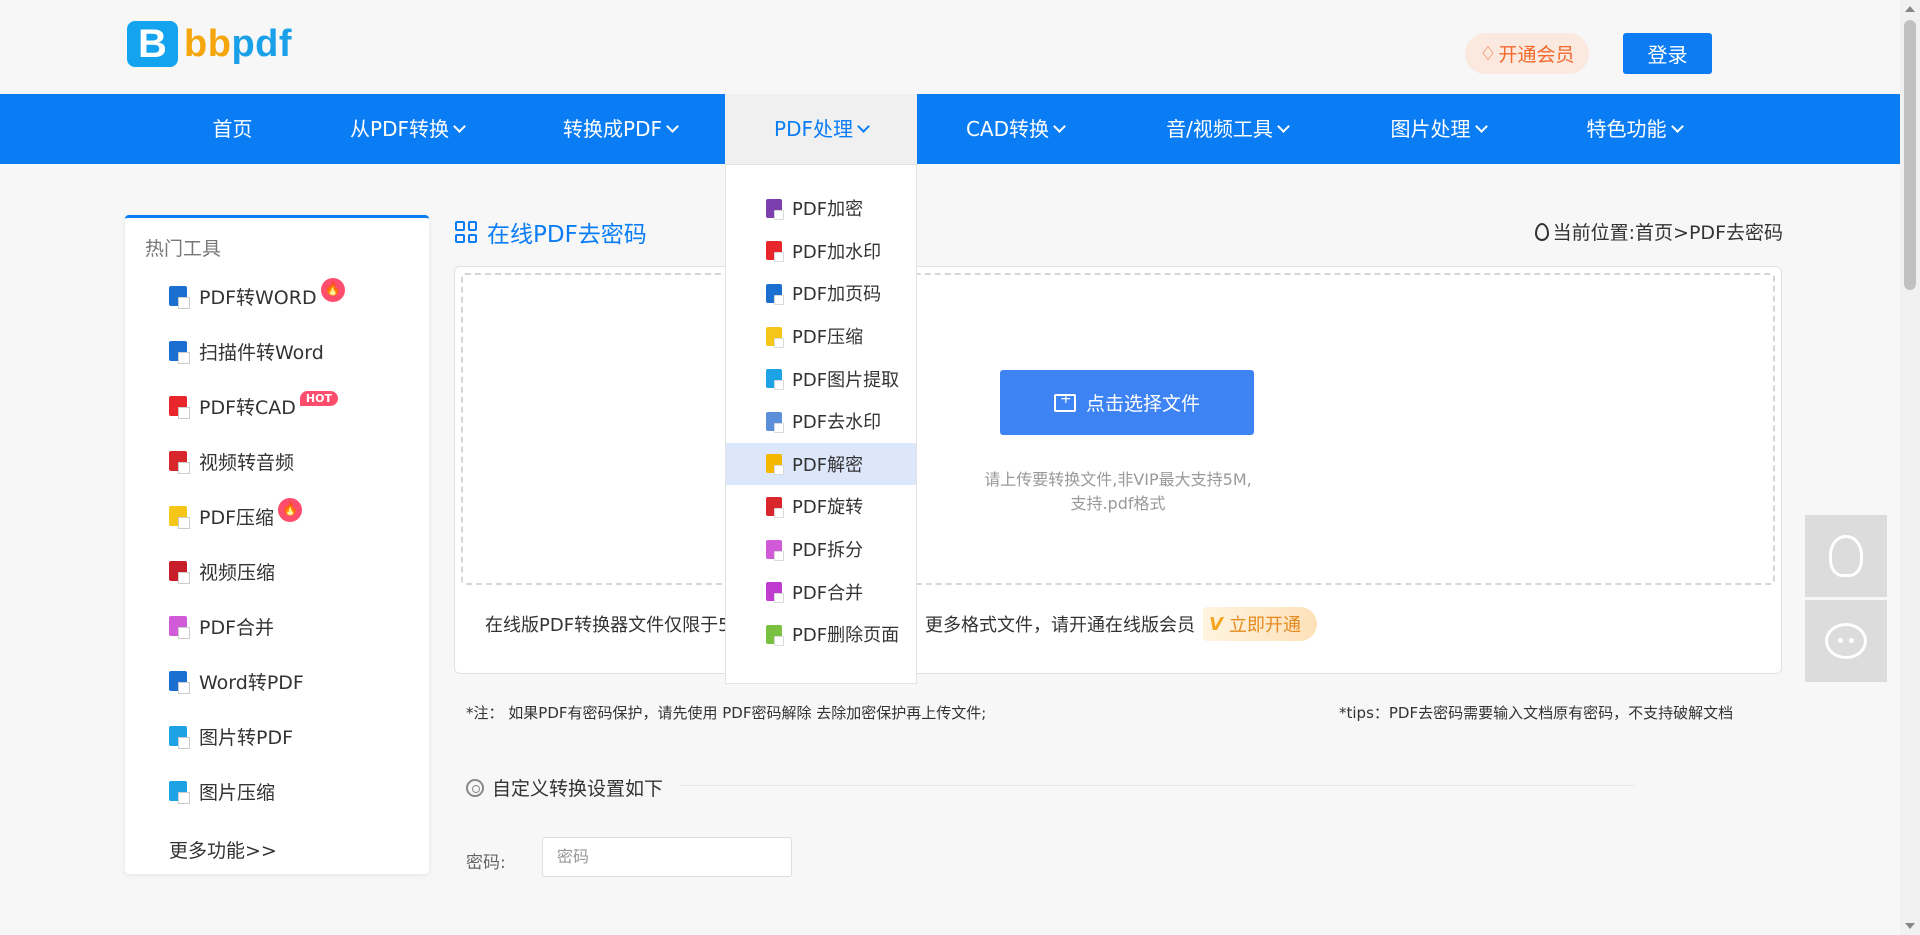  I want to click on nav-item-features: 特色功能, so click(1634, 129).